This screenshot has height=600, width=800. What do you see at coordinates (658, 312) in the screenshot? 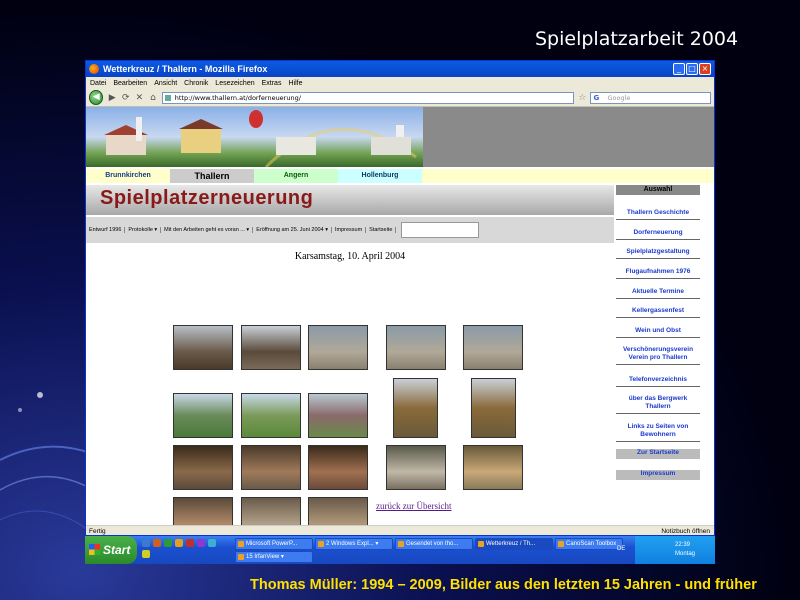
I see `sidebar-item-kellergassenfest: Kellergassenfest` at bounding box center [658, 312].